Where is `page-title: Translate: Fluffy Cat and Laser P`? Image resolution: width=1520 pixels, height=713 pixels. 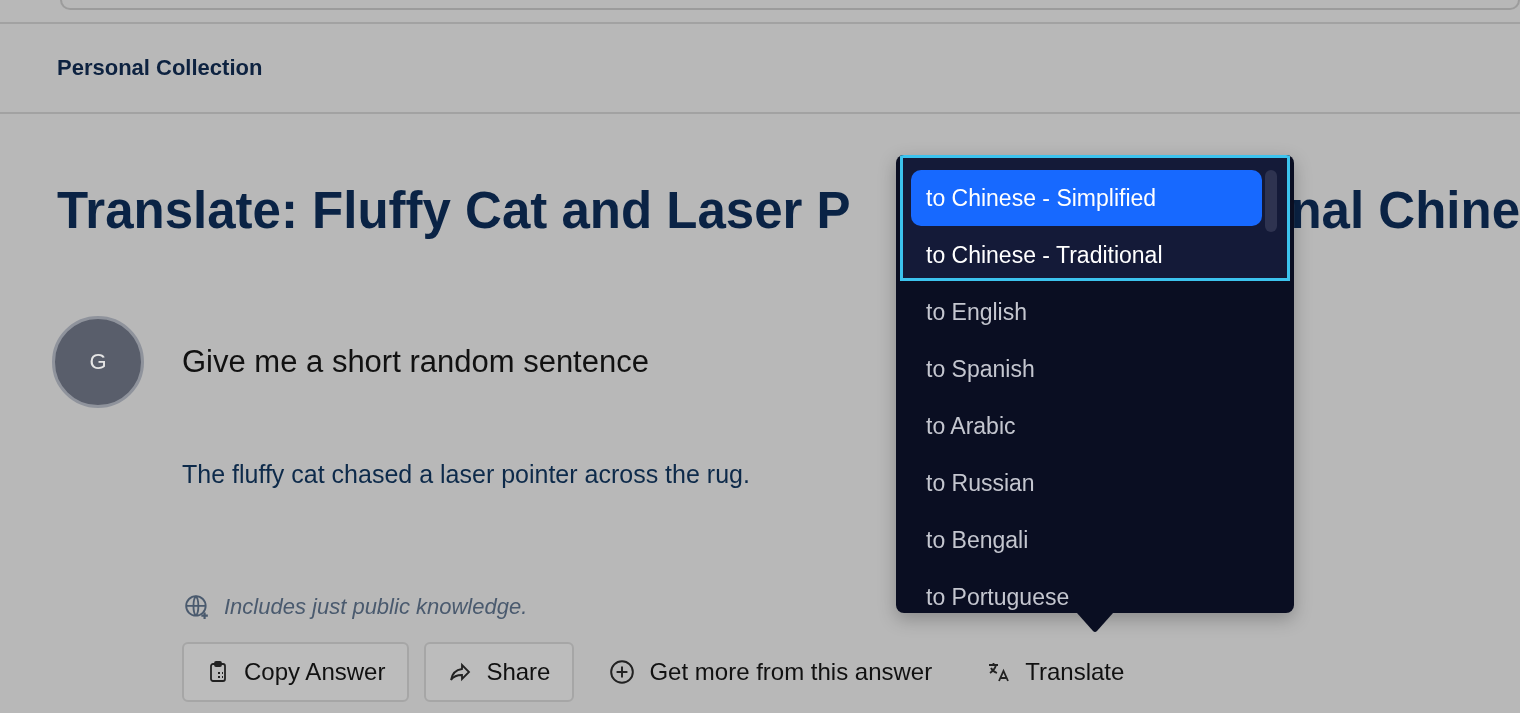
page-title: Translate: Fluffy Cat and Laser P is located at coordinates (454, 210).